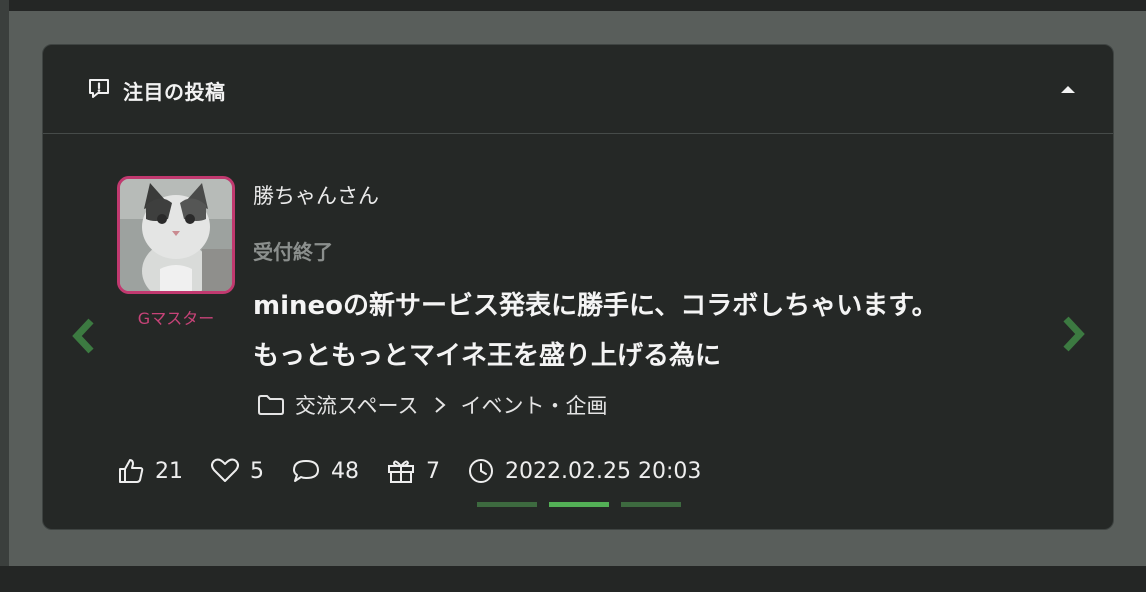 This screenshot has width=1146, height=592. What do you see at coordinates (1074, 334) in the screenshot?
I see `next-slide-button` at bounding box center [1074, 334].